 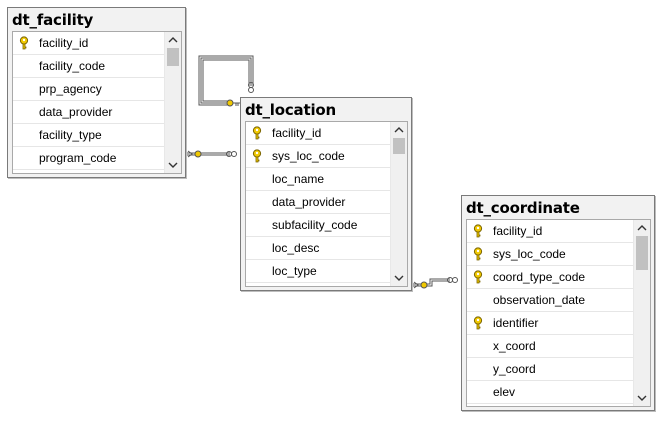 I want to click on relationship-facility-location, so click(x=208, y=154).